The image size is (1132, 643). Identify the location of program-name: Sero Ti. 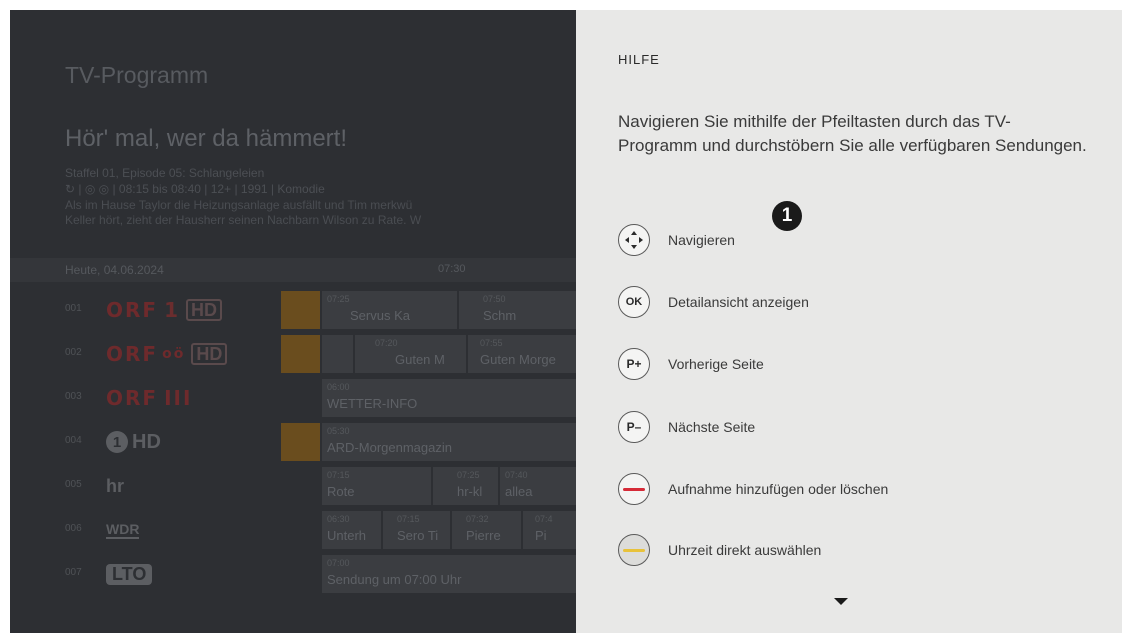
(418, 535).